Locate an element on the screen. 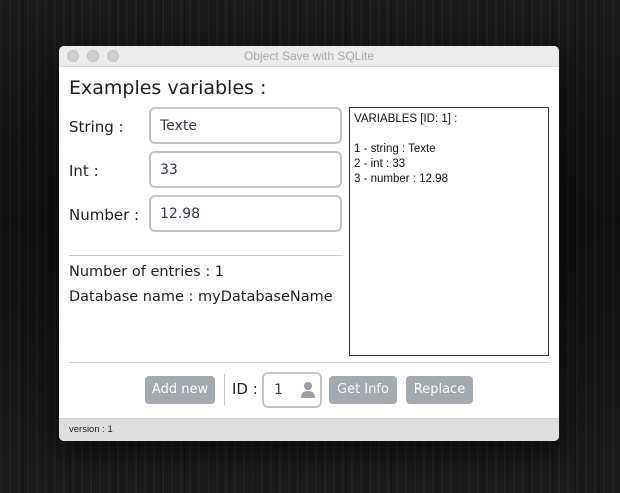 This screenshot has height=493, width=620. window-title: Object Save with SQLite is located at coordinates (309, 56).